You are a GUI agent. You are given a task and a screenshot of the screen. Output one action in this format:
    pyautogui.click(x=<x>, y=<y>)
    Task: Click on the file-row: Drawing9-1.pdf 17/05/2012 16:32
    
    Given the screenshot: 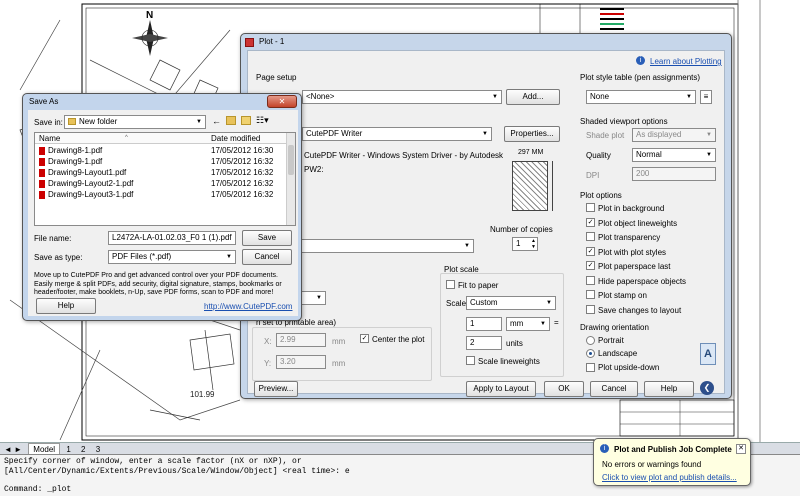 What is the action you would take?
    pyautogui.click(x=165, y=161)
    